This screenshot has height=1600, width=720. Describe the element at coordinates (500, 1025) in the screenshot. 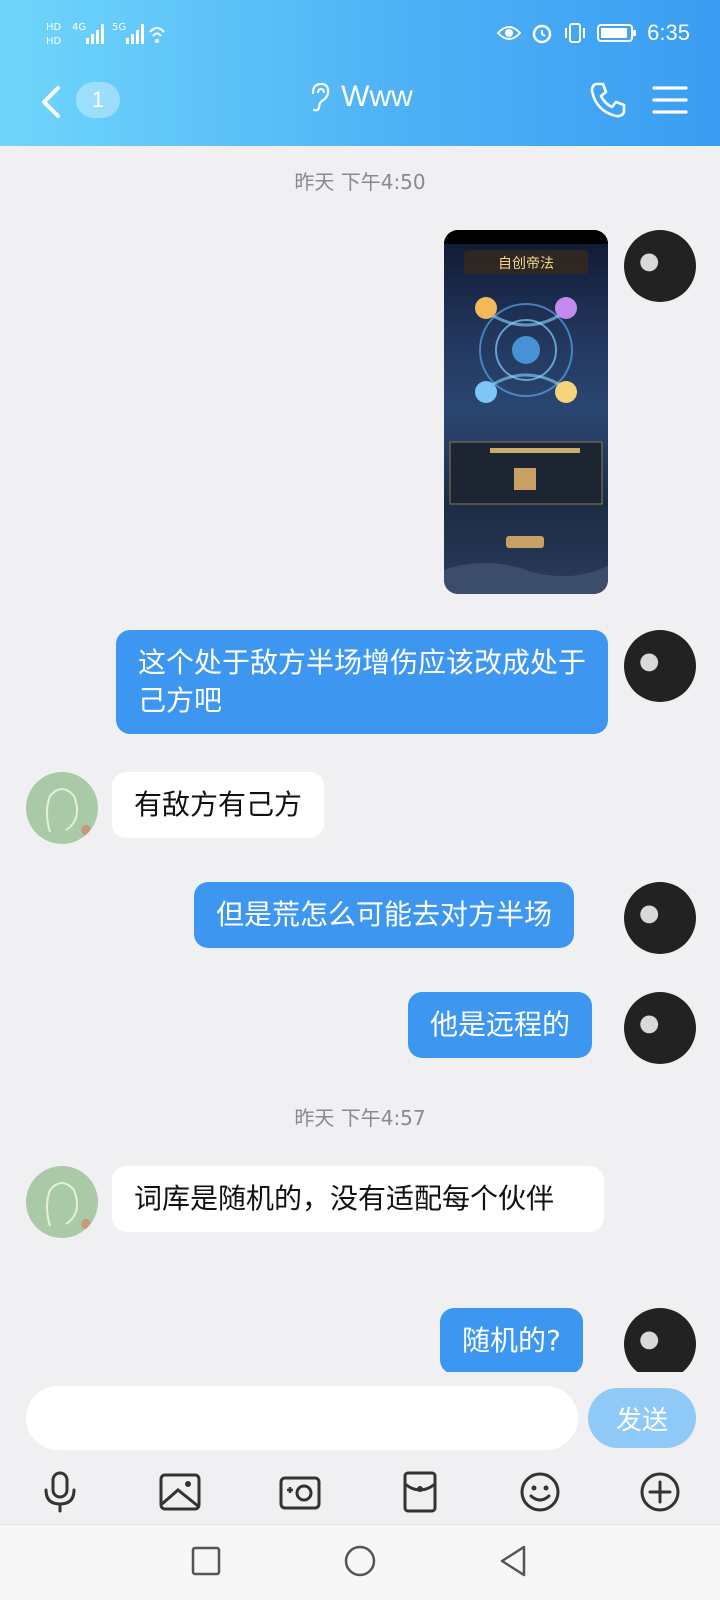

I see `my-message-bubble: 他是远程的` at that location.